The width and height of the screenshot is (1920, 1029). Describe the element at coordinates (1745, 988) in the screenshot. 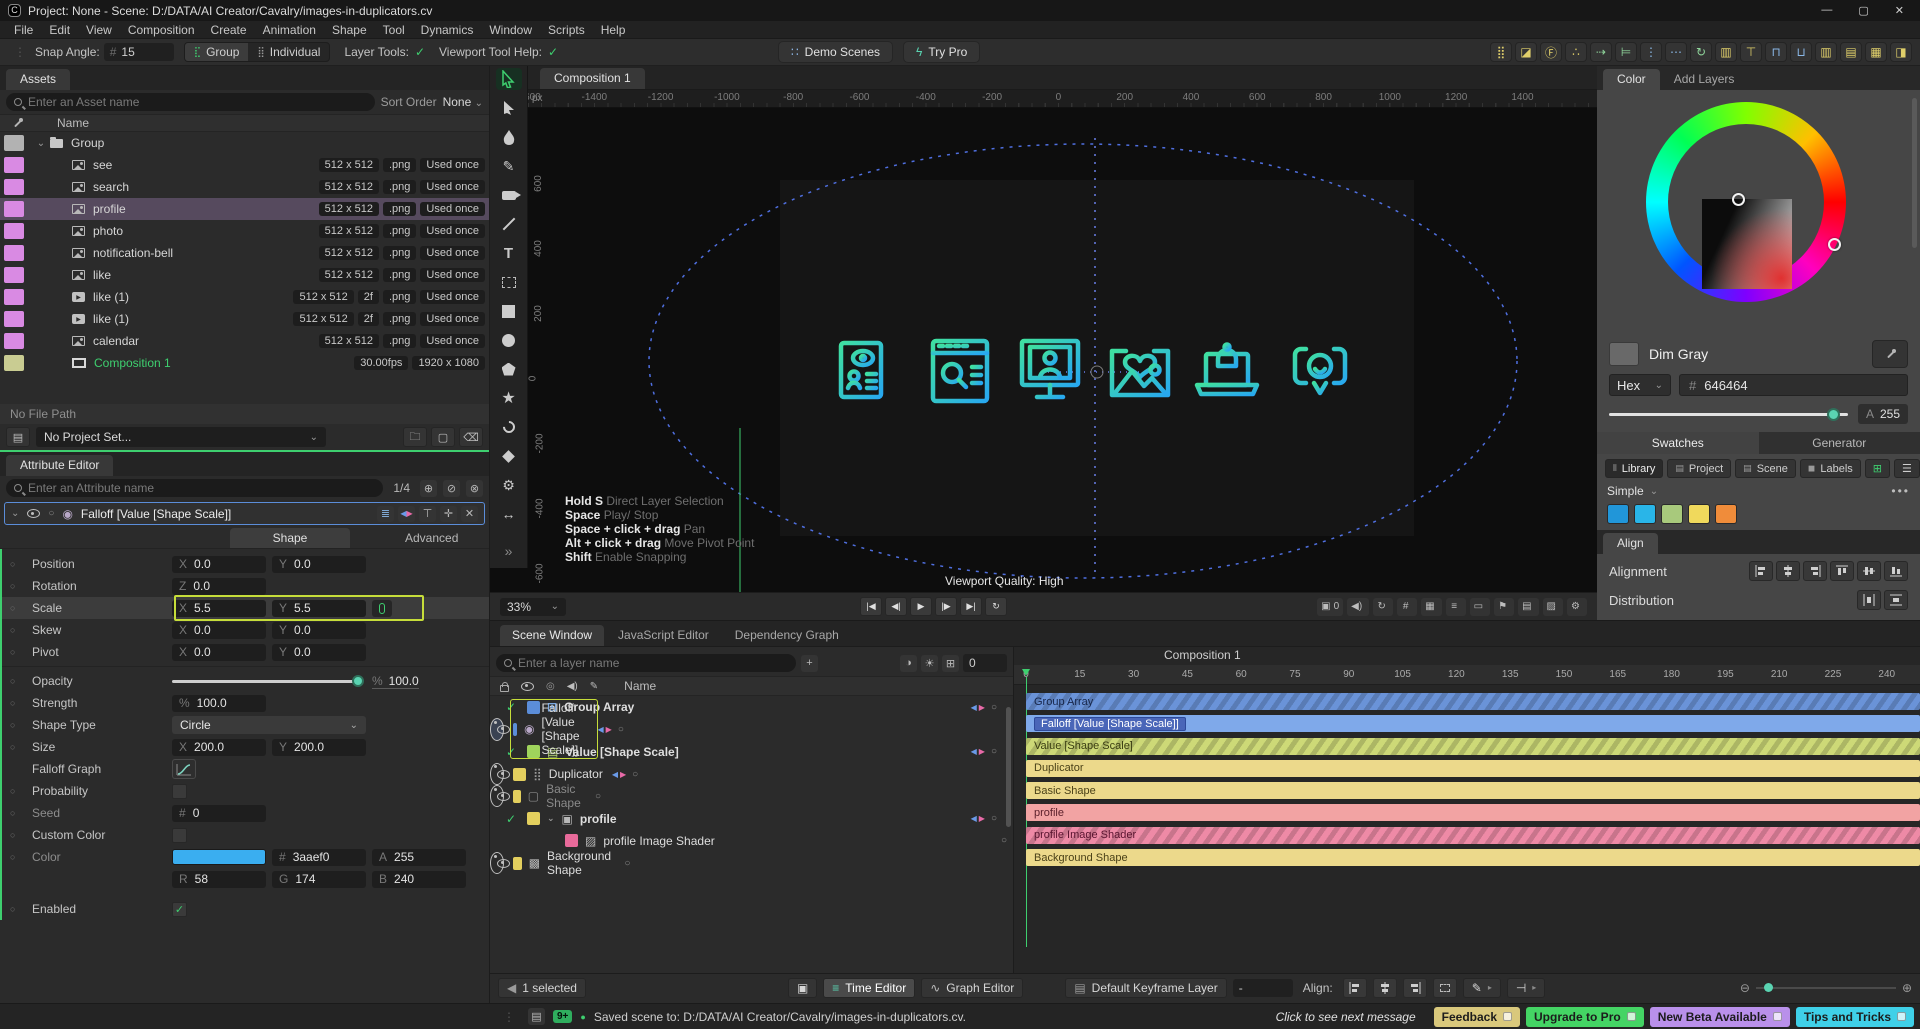

I see `zoom-out-icon: ⊖` at that location.